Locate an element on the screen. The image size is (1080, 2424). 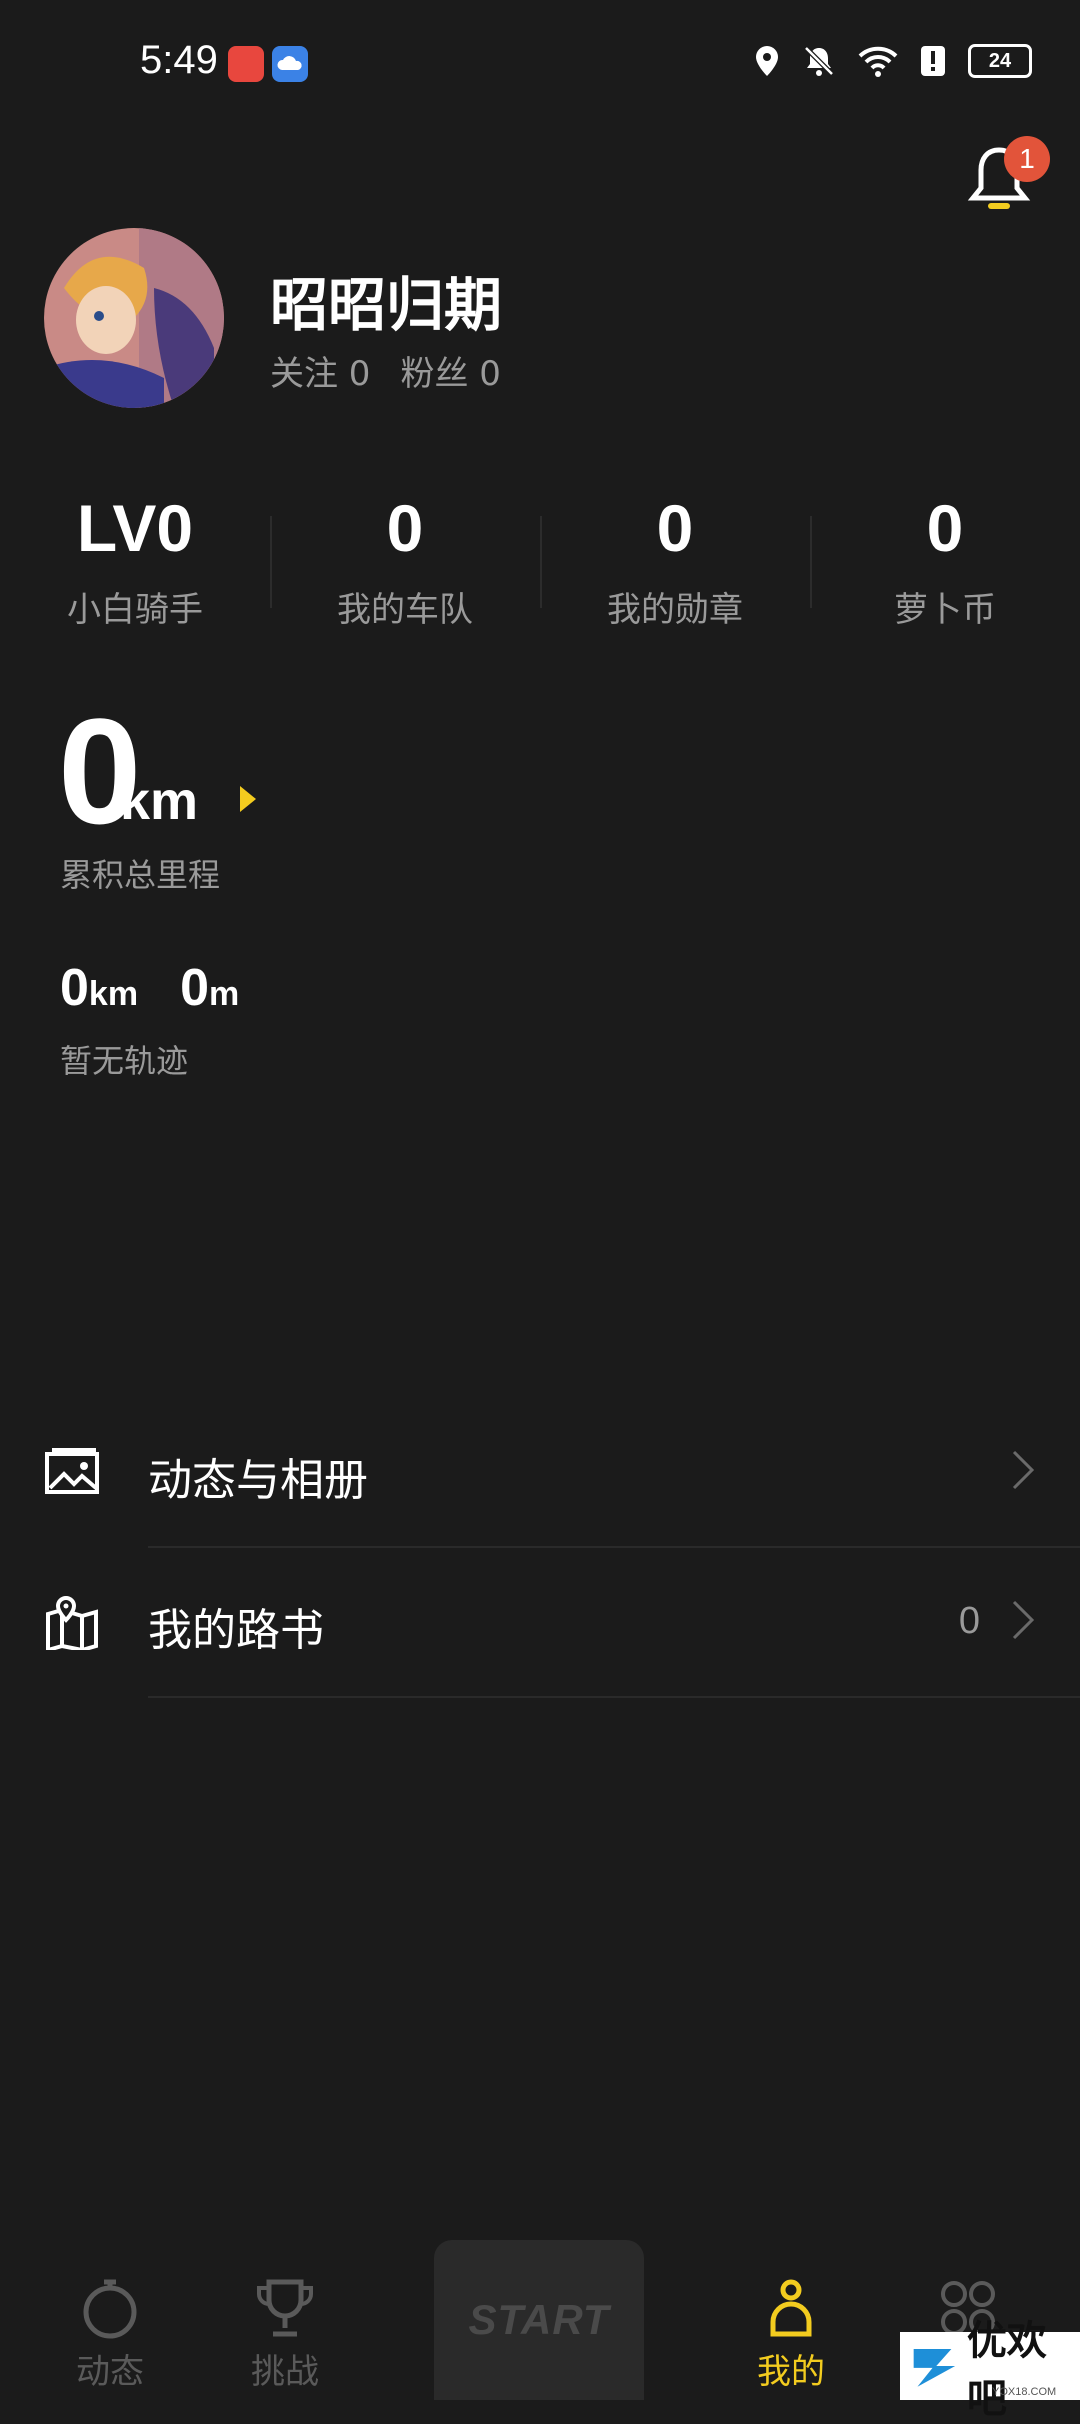
start-button: START is located at coordinates (539, 2320).